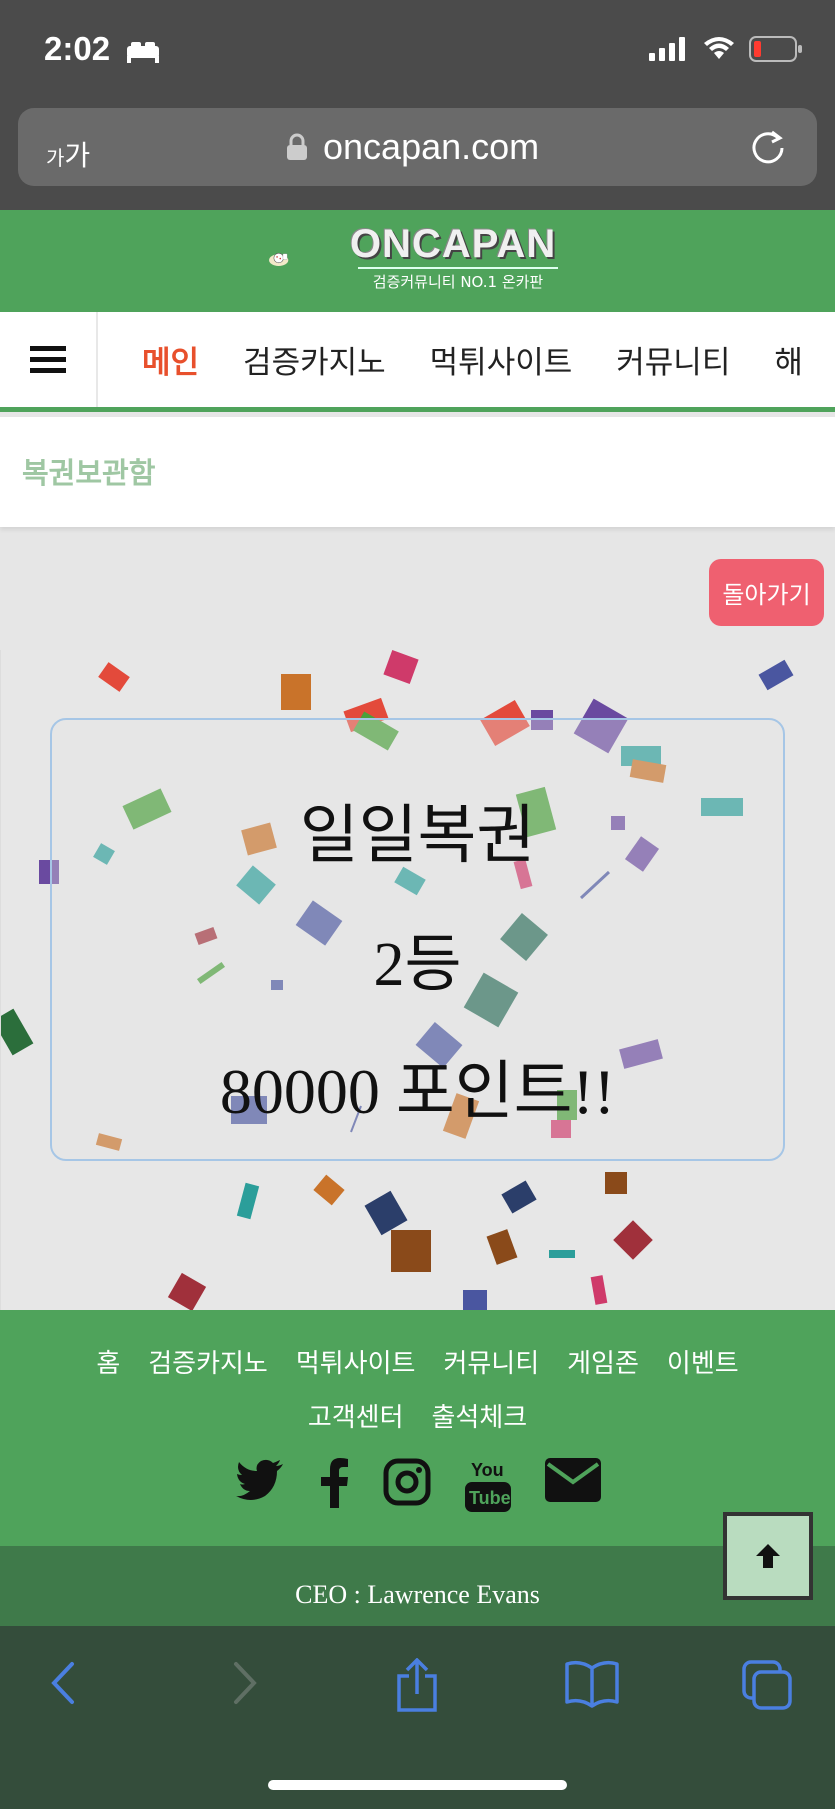 The image size is (835, 1809). I want to click on footer-links: 홈 검증카지노 먹튀사이트 커뮤니티 게임존 이벤트 고객센터 출석체크, so click(417, 1391).